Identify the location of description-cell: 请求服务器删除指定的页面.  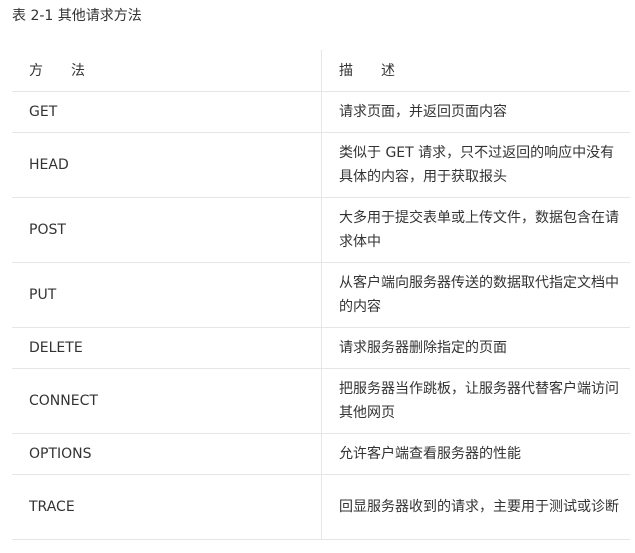
(475, 348).